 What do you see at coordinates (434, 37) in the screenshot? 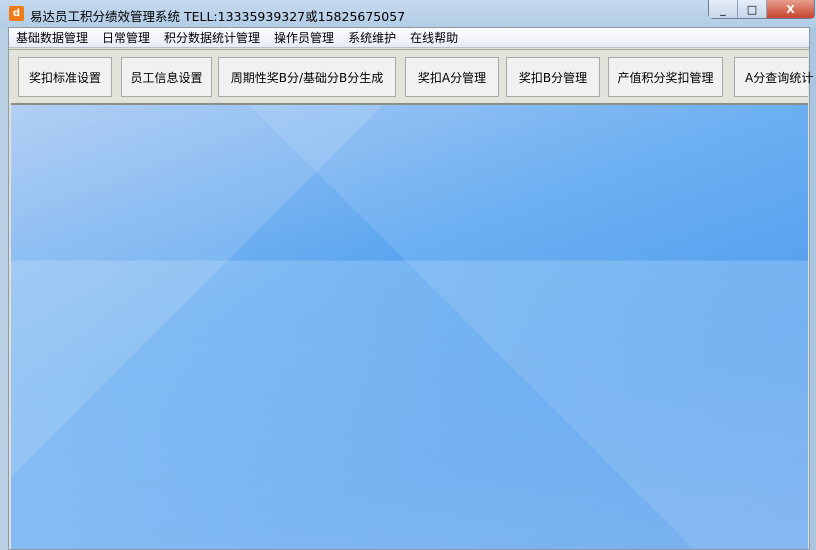
I see `menu-help: 在线帮助` at bounding box center [434, 37].